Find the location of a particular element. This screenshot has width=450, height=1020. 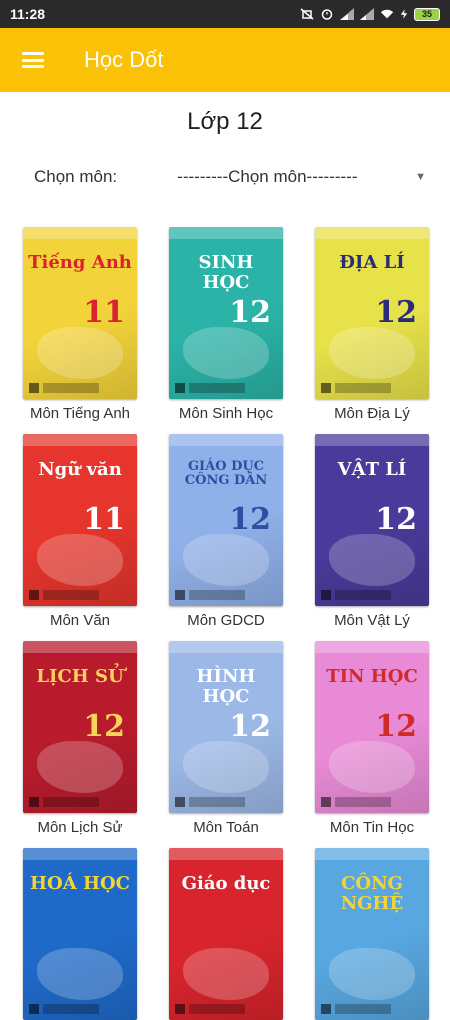

book-label: Môn Địa Lý is located at coordinates (372, 413).